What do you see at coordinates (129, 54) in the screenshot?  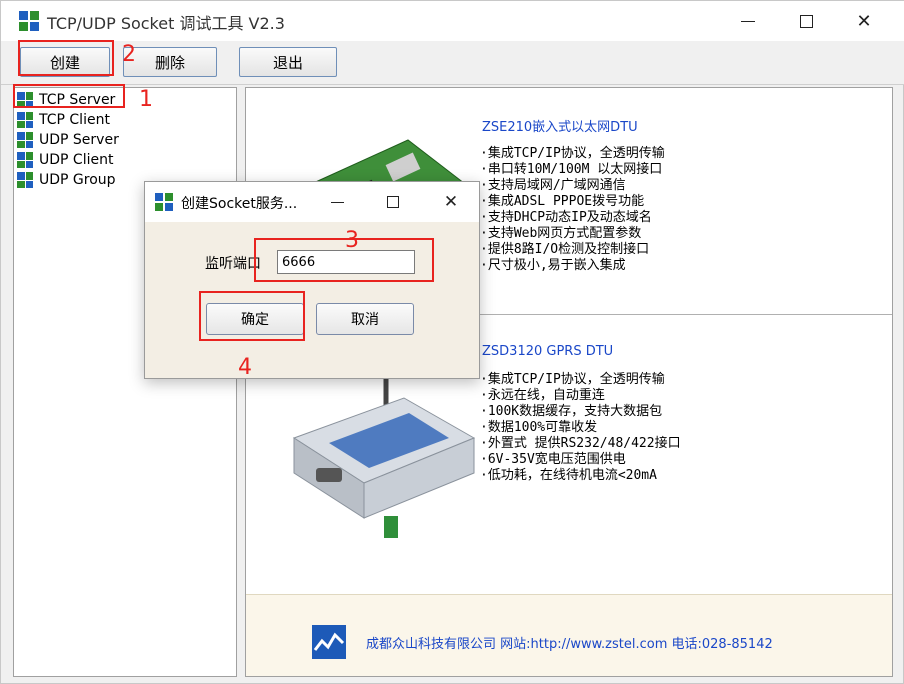 I see `annotation-number: 2` at bounding box center [129, 54].